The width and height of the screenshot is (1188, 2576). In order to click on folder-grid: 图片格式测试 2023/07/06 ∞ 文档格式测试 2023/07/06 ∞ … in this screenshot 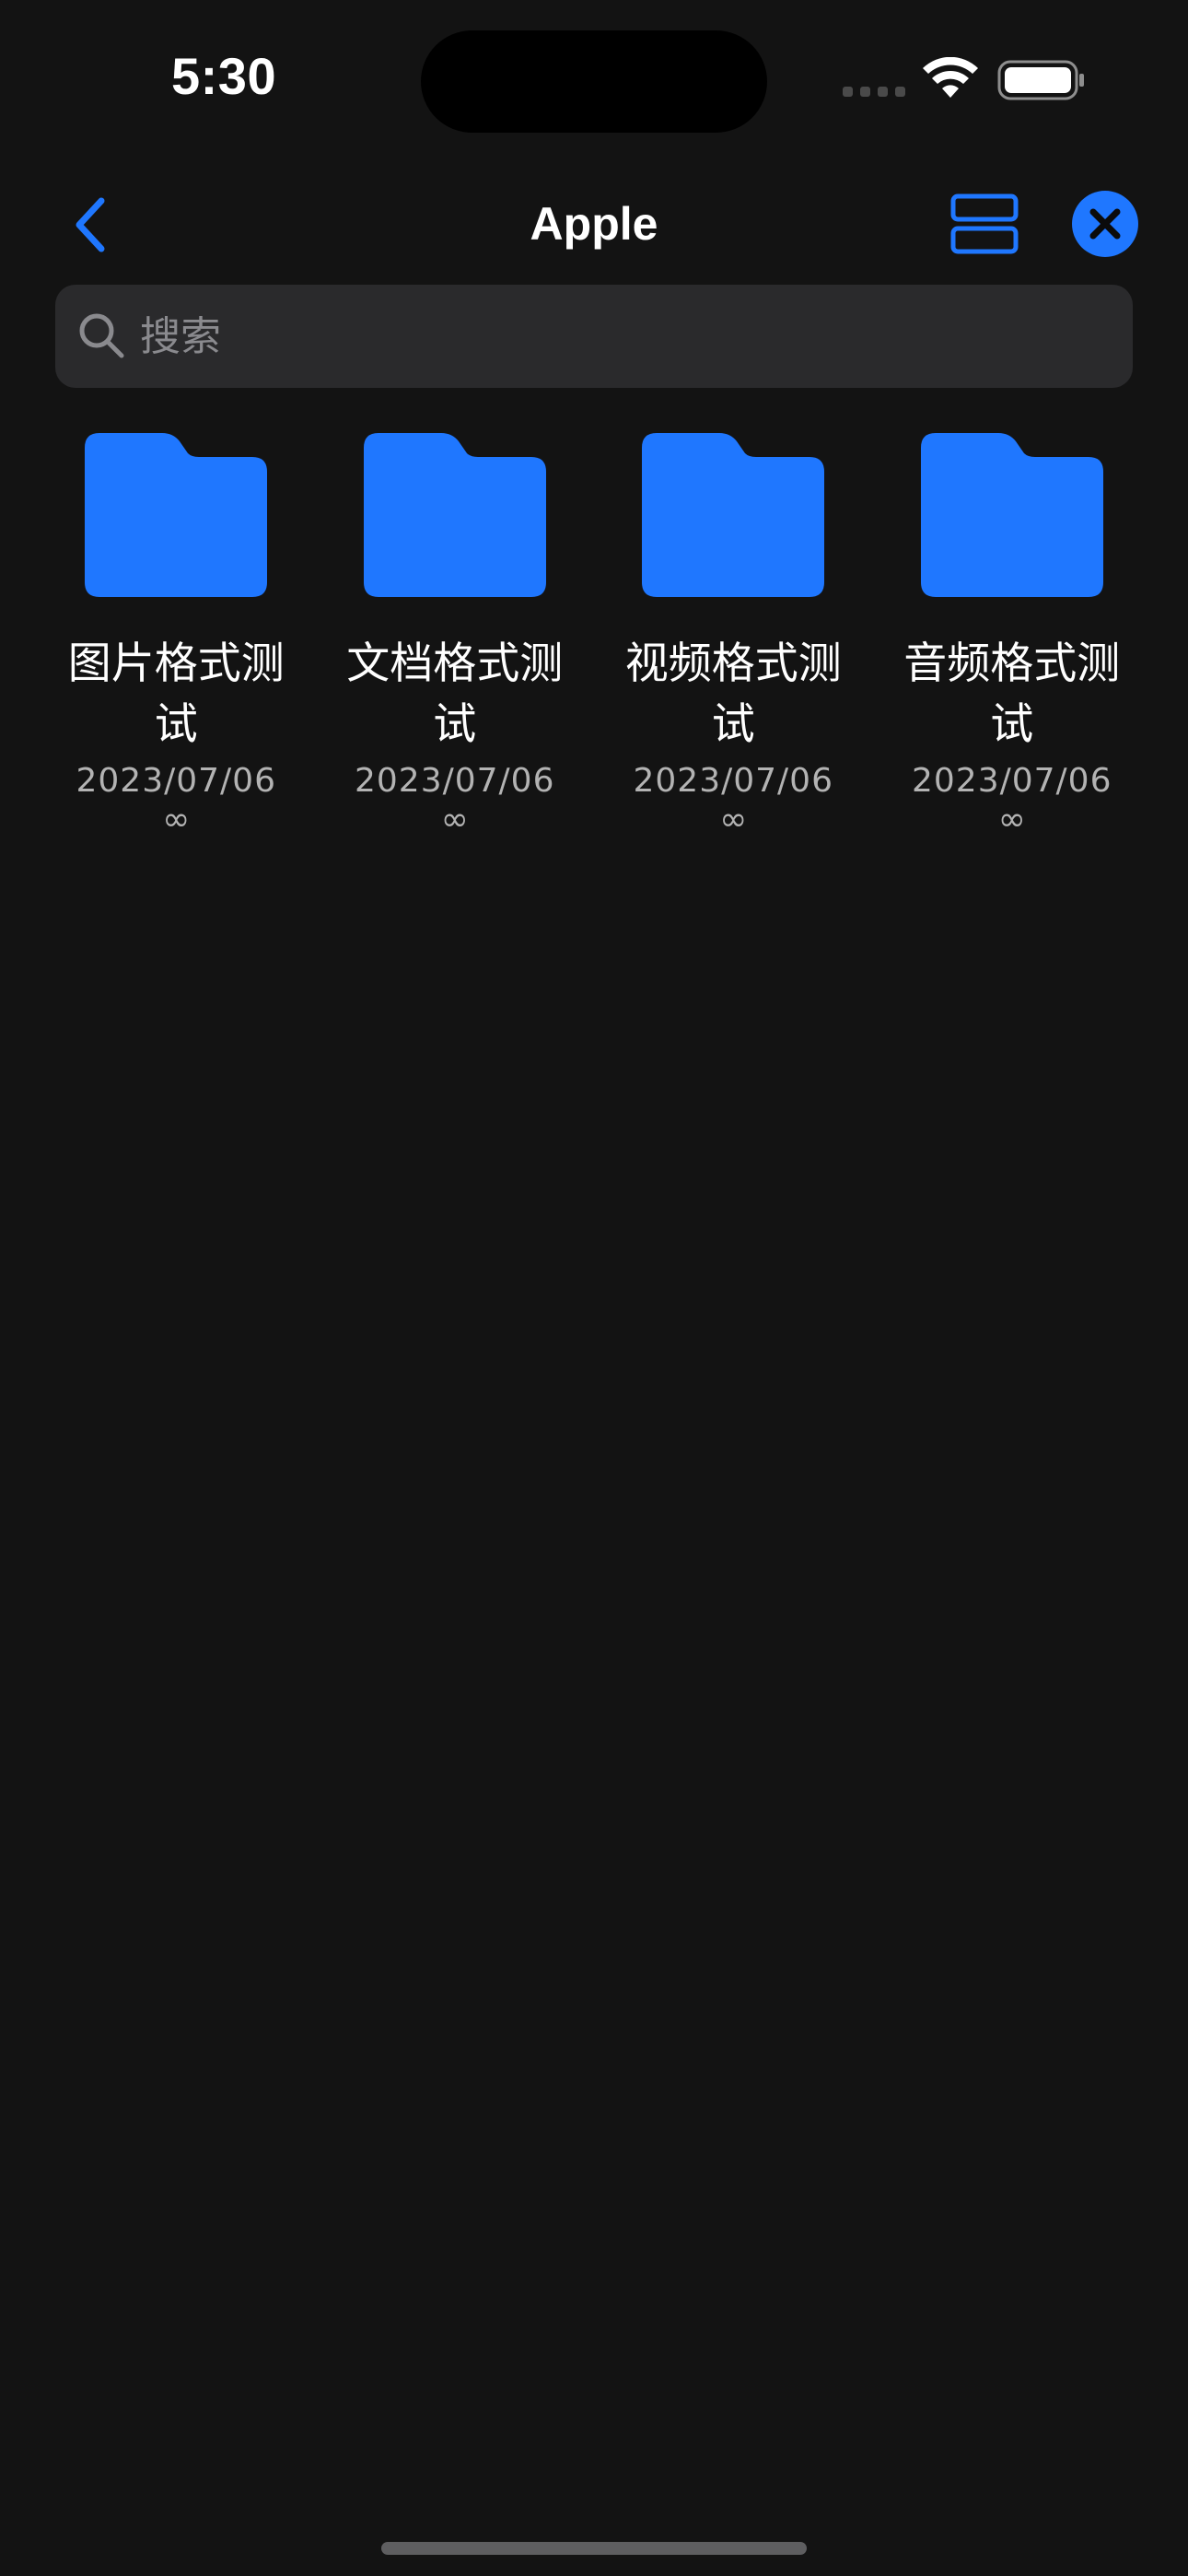, I will do `click(594, 635)`.